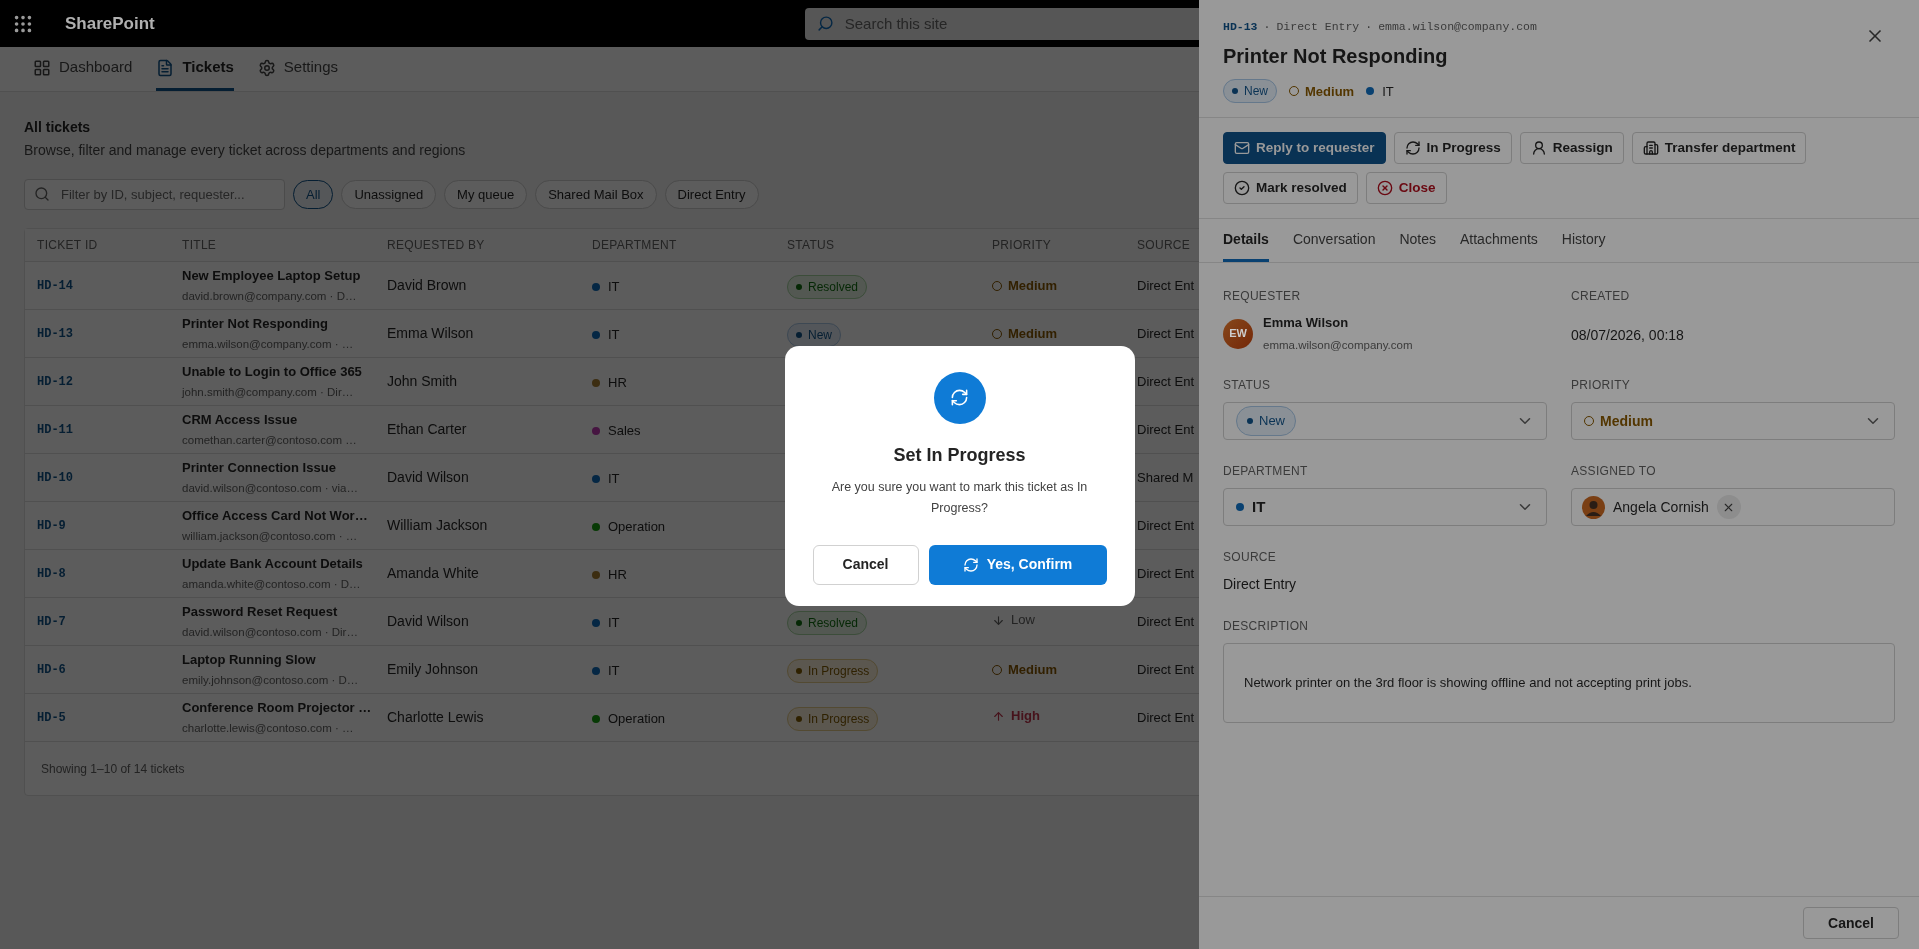 This screenshot has height=949, width=1919. I want to click on settings-icon, so click(266, 67).